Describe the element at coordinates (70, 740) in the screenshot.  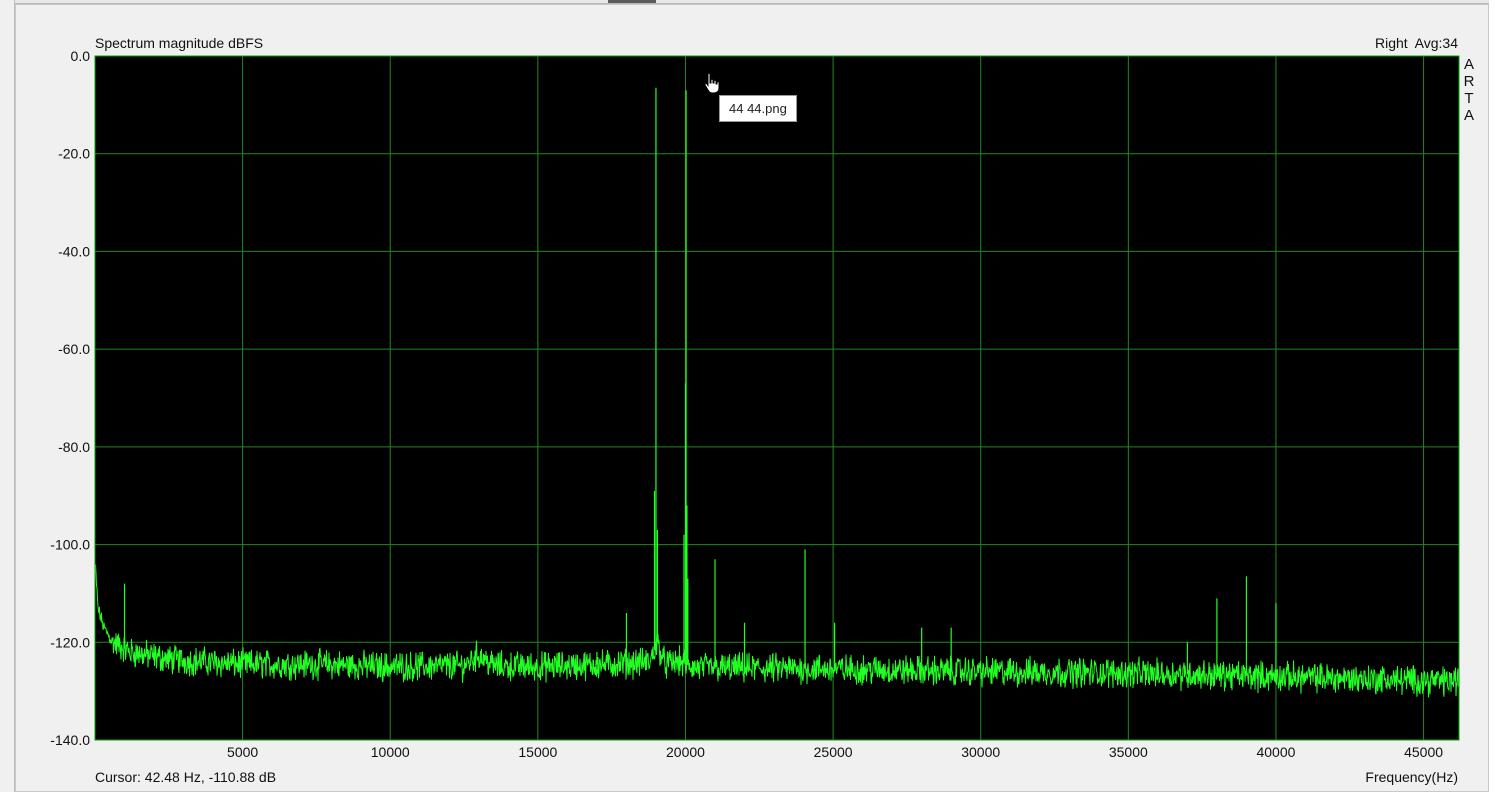
I see `y-tick-label: -140.0` at that location.